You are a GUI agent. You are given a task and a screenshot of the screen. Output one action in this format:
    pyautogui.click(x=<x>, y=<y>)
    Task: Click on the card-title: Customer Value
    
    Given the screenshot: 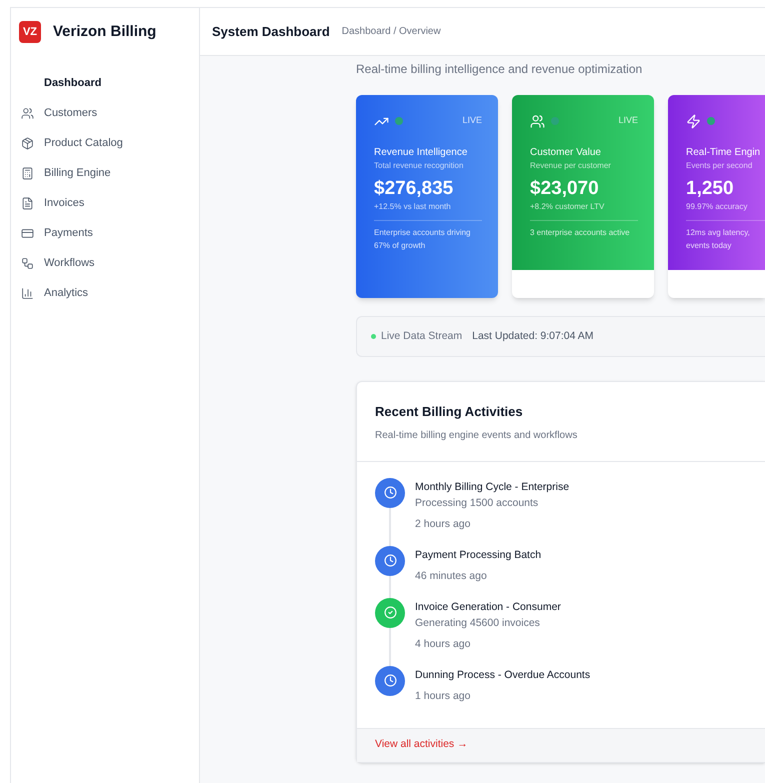 What is the action you would take?
    pyautogui.click(x=566, y=153)
    